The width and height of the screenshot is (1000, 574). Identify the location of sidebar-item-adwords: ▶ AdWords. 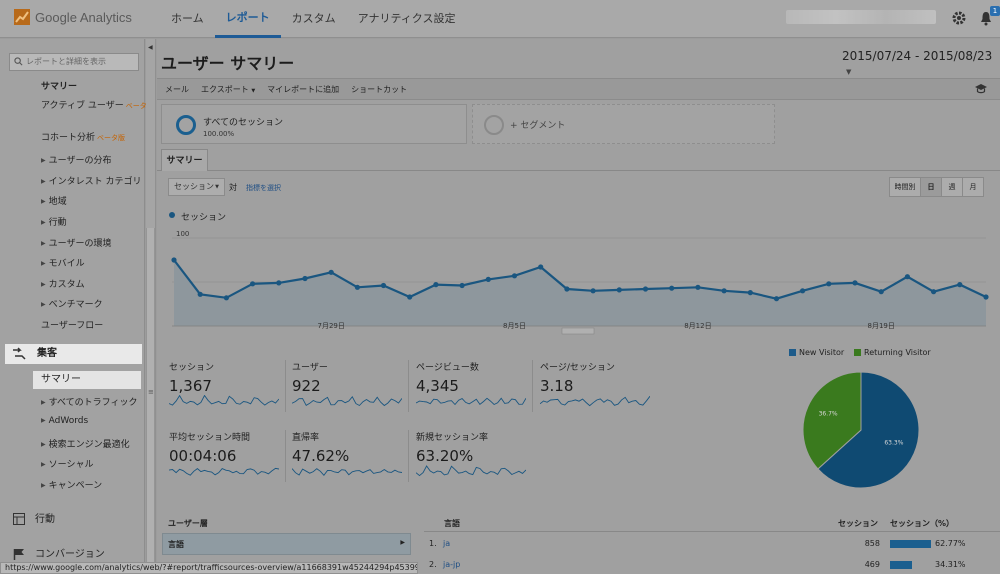
(64, 421).